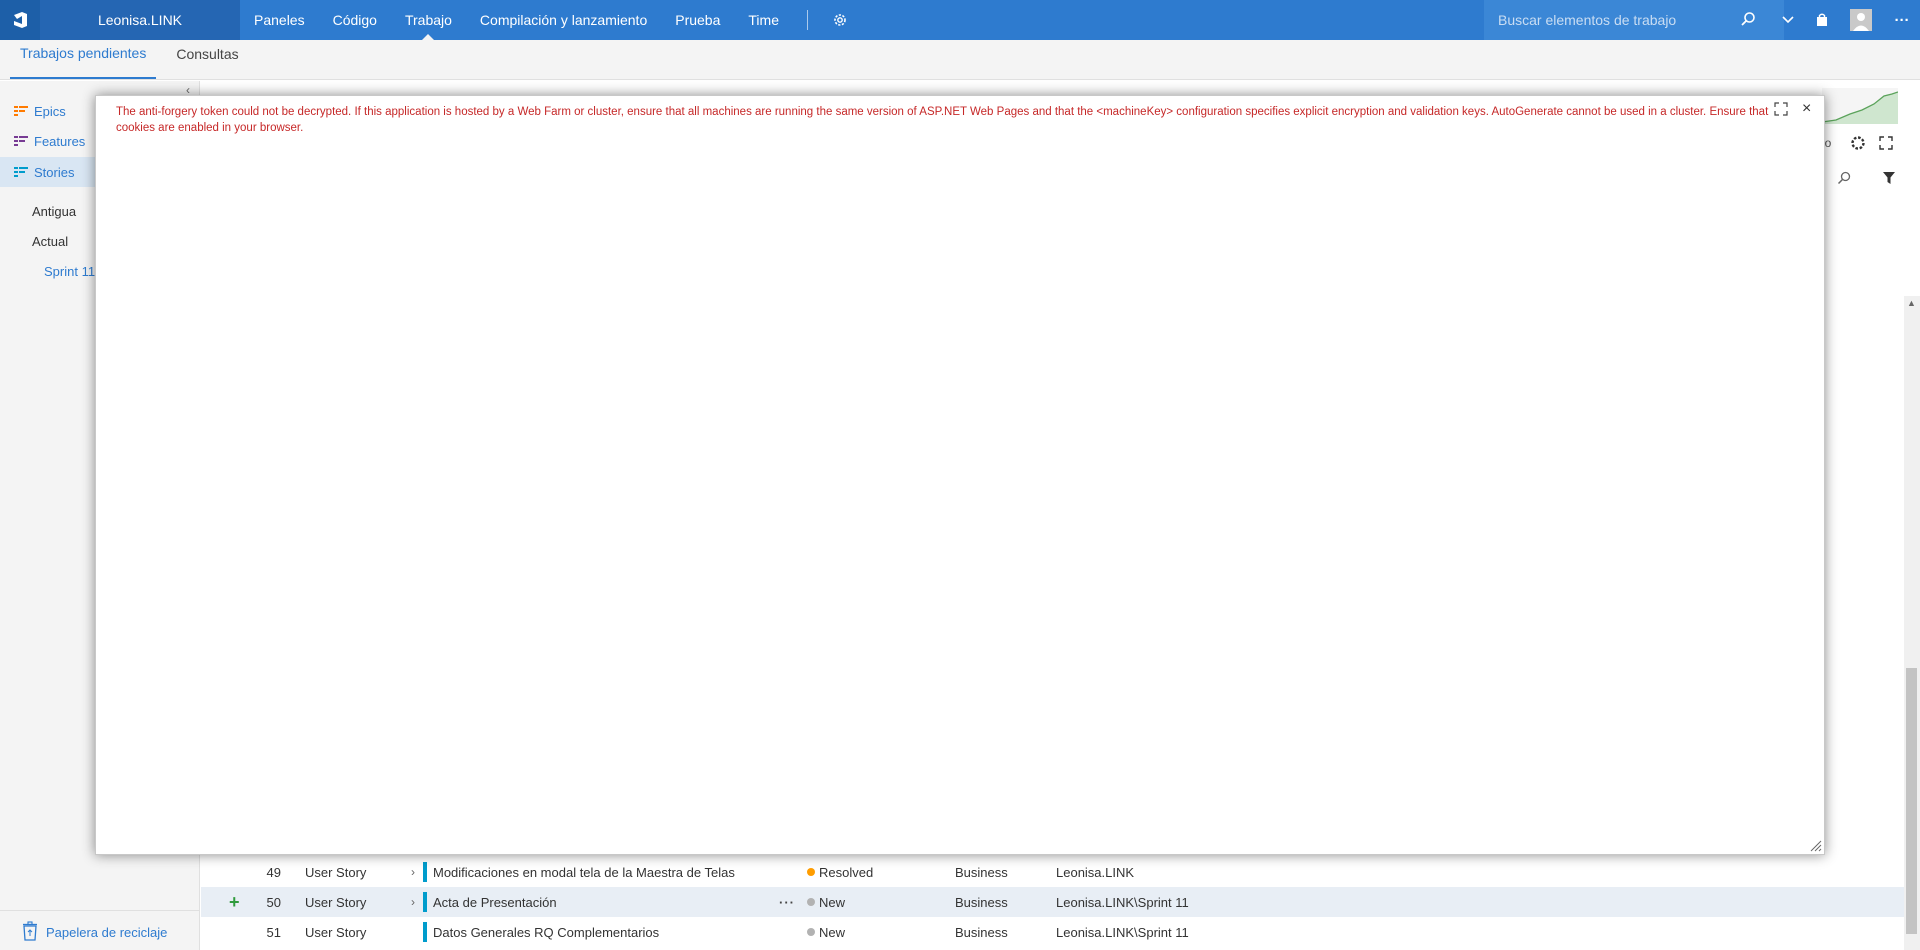 The height and width of the screenshot is (950, 1920). What do you see at coordinates (1889, 178) in the screenshot?
I see `filter-icon` at bounding box center [1889, 178].